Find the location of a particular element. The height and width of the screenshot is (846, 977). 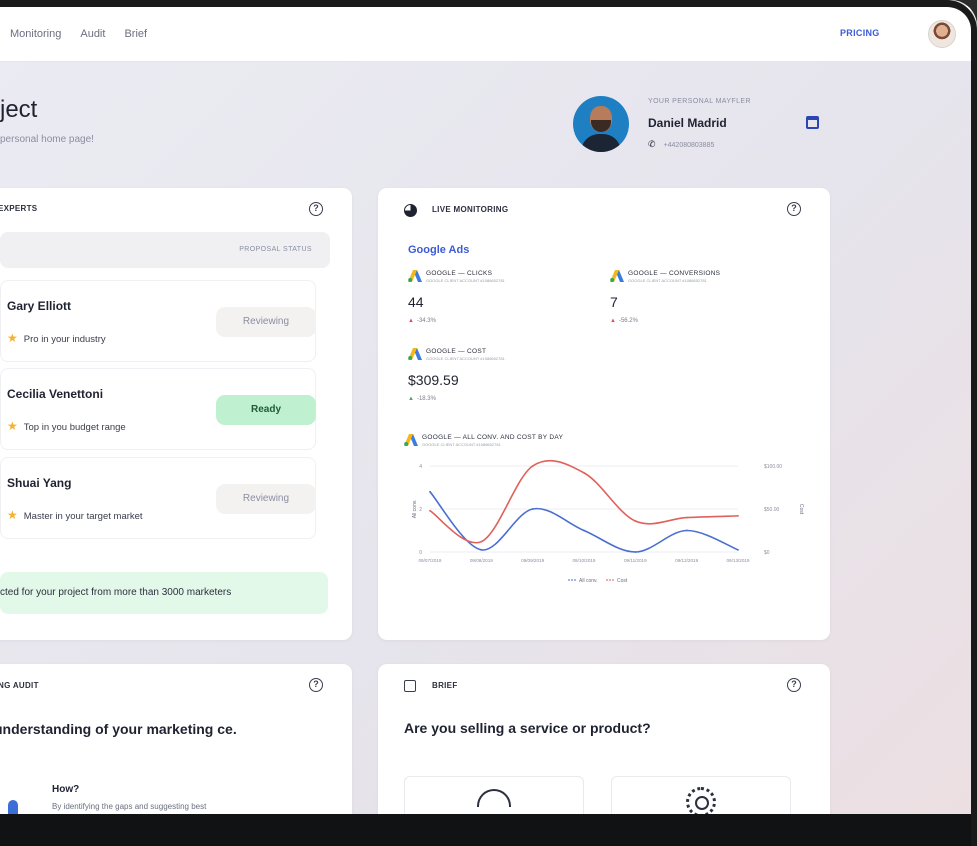

y2-tick-label: $100.00 is located at coordinates (773, 467).